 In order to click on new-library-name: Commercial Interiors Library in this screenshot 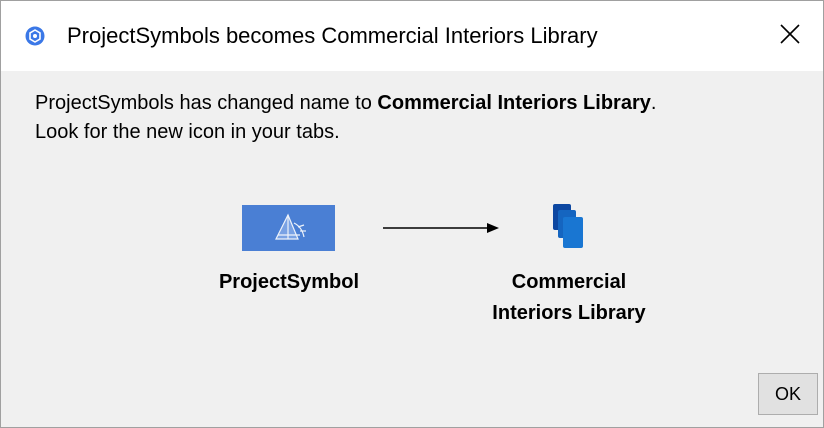, I will do `click(514, 103)`.